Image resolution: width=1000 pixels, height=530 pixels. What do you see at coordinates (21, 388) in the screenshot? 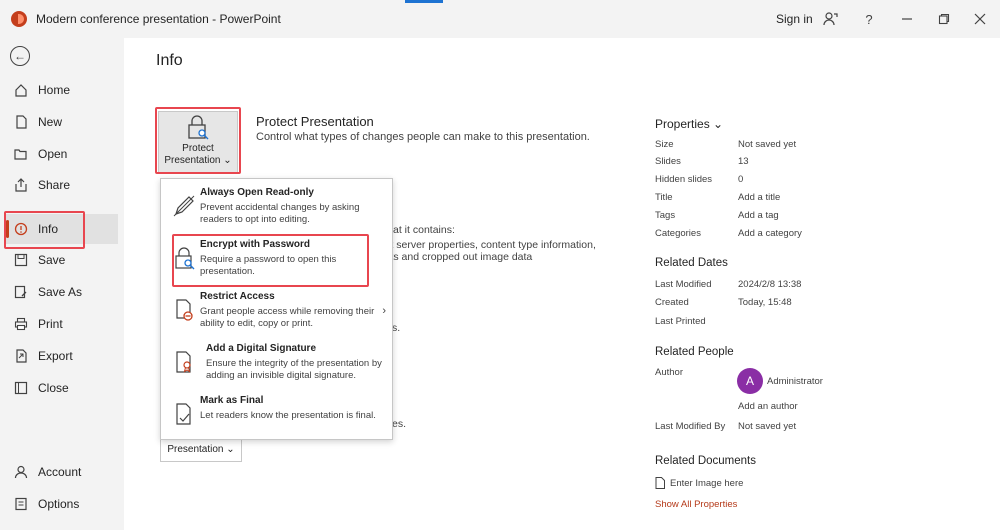
I see `close-document-icon` at bounding box center [21, 388].